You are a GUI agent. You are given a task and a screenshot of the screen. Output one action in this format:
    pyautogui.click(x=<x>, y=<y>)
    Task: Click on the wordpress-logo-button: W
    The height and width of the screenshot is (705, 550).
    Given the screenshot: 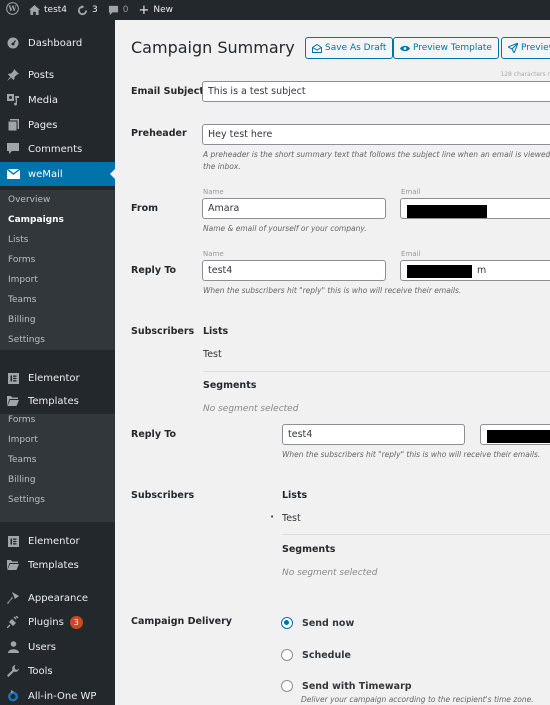 What is the action you would take?
    pyautogui.click(x=12, y=10)
    